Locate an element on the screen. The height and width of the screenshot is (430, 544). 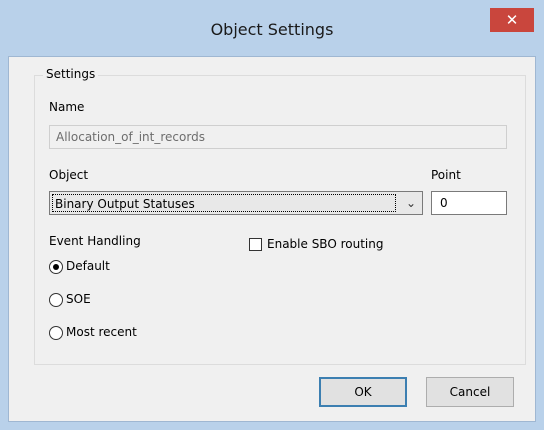
title-bar: Object Settings ✕ is located at coordinates (272, 28).